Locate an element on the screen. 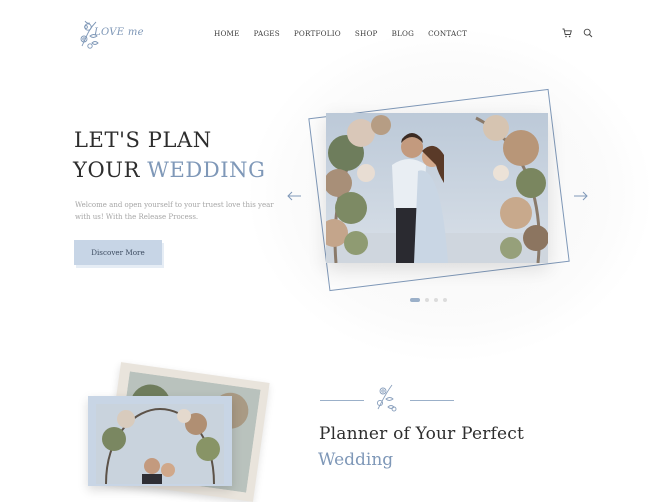  search-icon is located at coordinates (588, 33).